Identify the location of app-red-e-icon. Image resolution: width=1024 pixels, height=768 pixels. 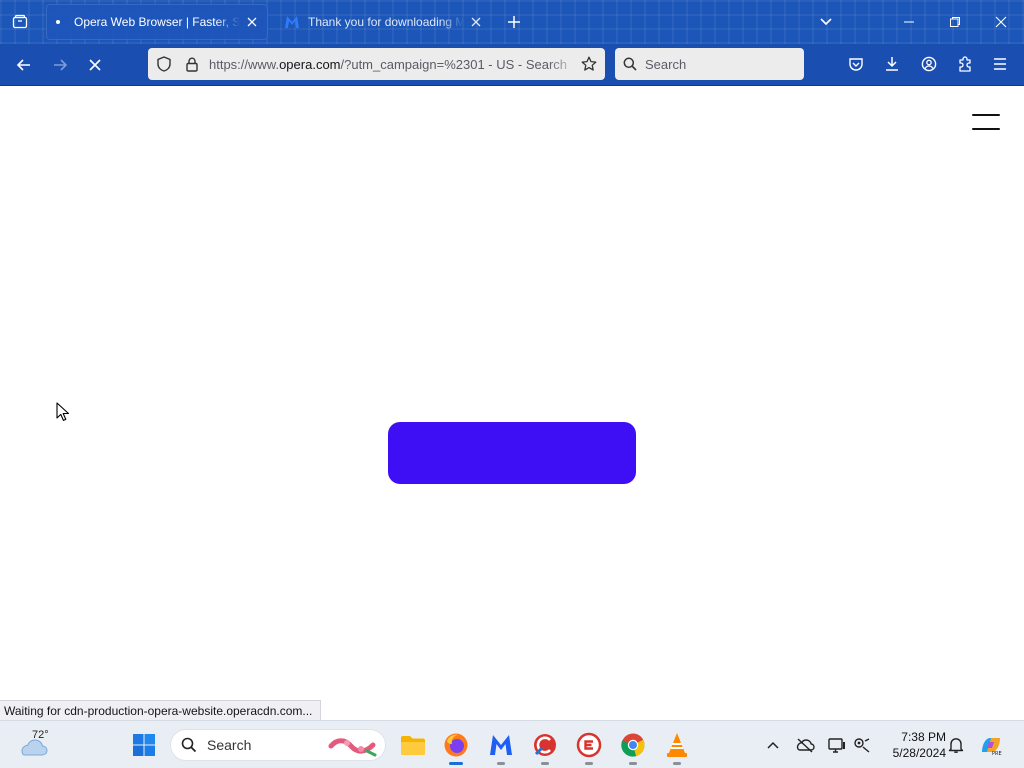
(589, 747).